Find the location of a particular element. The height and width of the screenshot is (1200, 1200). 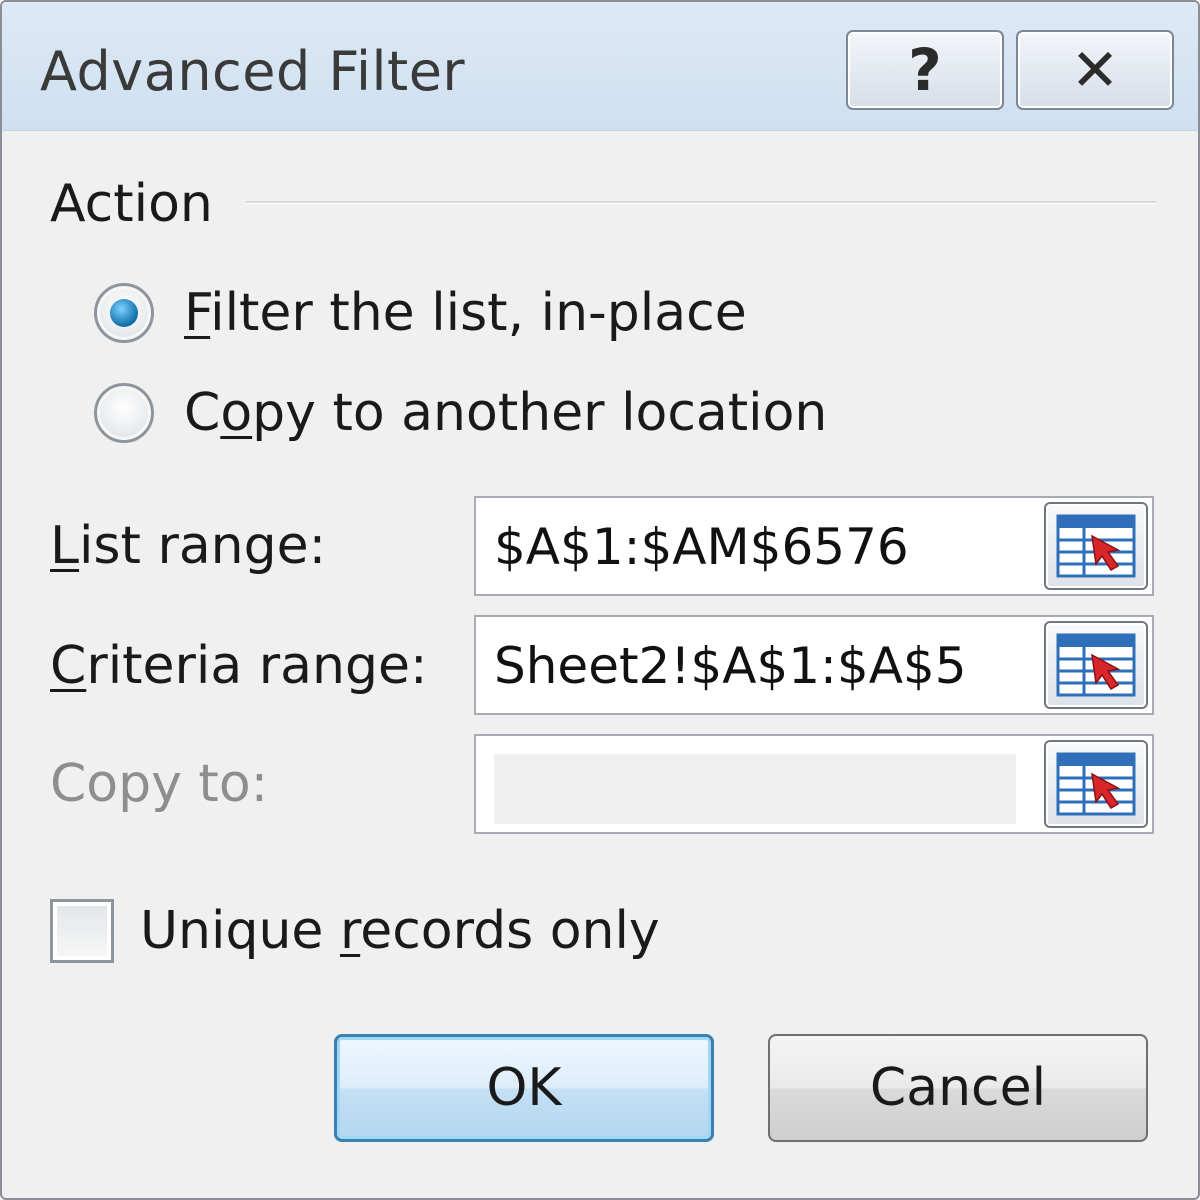

list-range-field is located at coordinates (814, 546).